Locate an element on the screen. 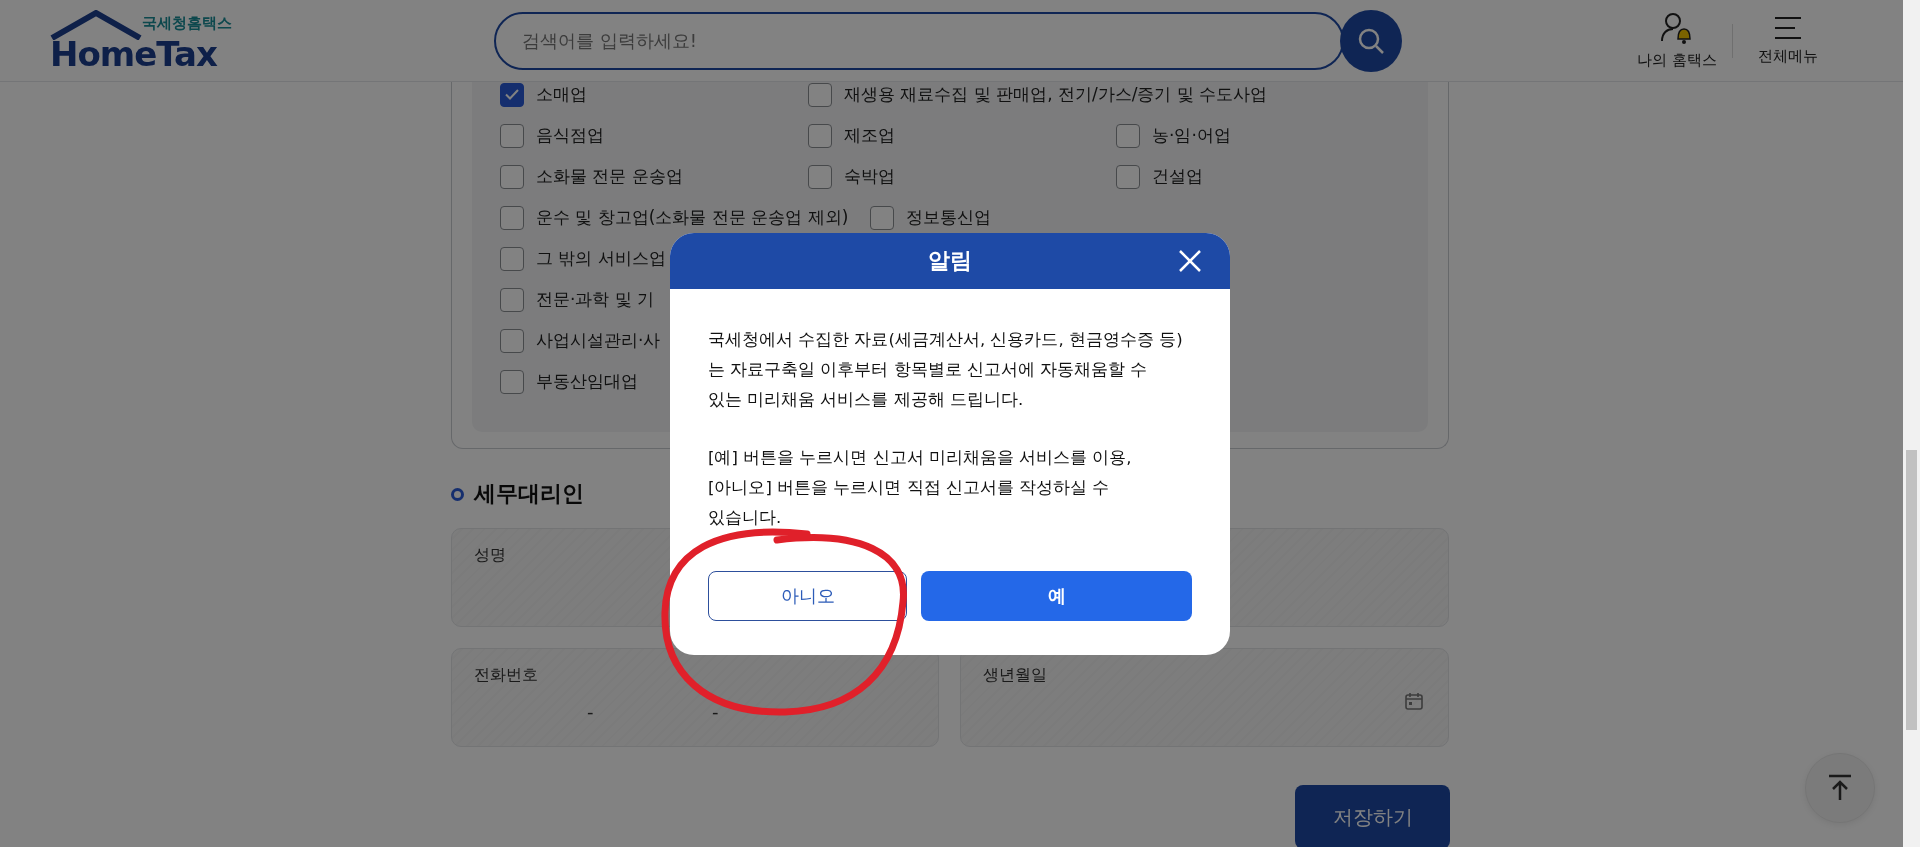 The height and width of the screenshot is (847, 1920). search-field: 검색어를 입력하세요! is located at coordinates (919, 40).